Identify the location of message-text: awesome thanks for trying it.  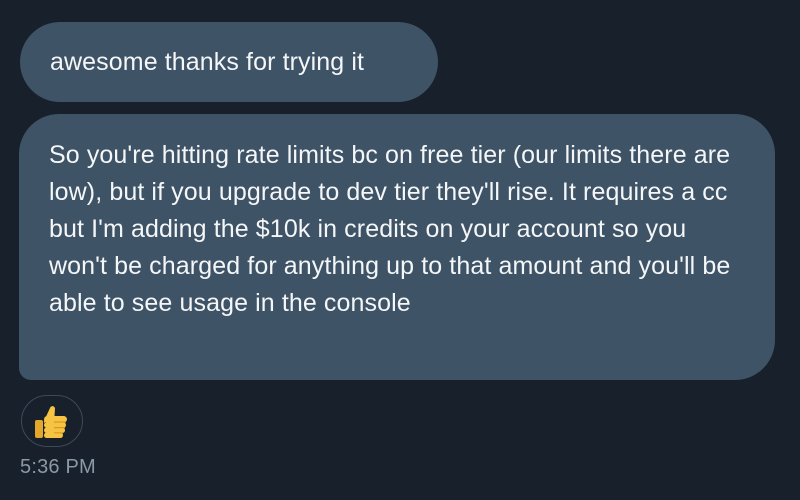
(207, 62).